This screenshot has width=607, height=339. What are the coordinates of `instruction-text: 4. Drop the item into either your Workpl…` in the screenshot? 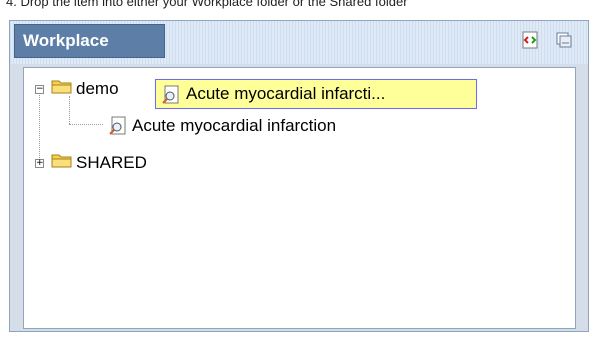 It's located at (207, 4).